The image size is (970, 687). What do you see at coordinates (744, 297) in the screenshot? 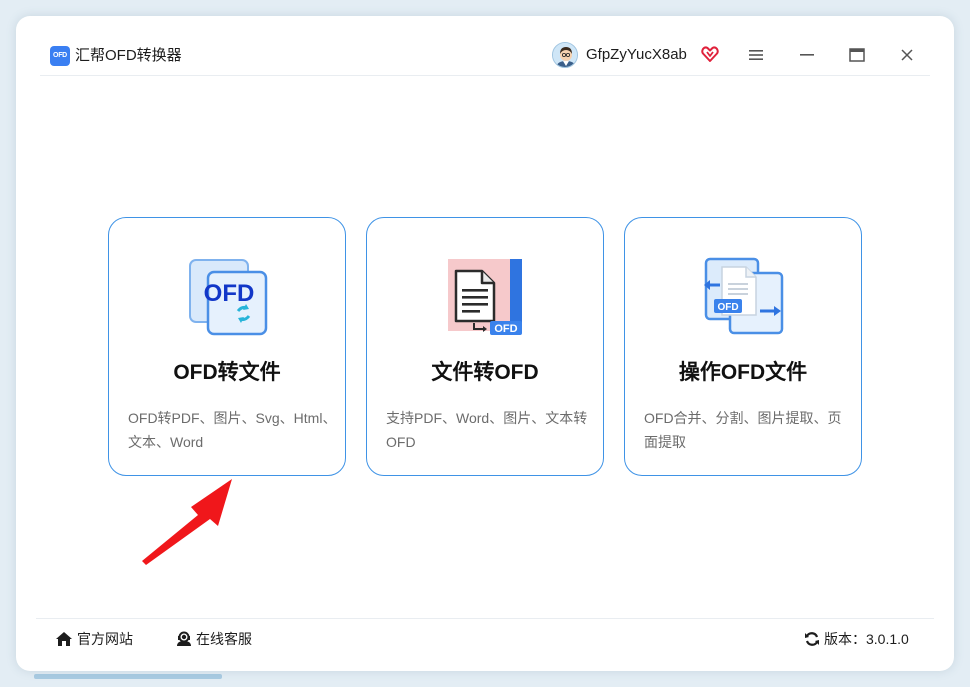
I see `operate-ofd-icon: OFD` at bounding box center [744, 297].